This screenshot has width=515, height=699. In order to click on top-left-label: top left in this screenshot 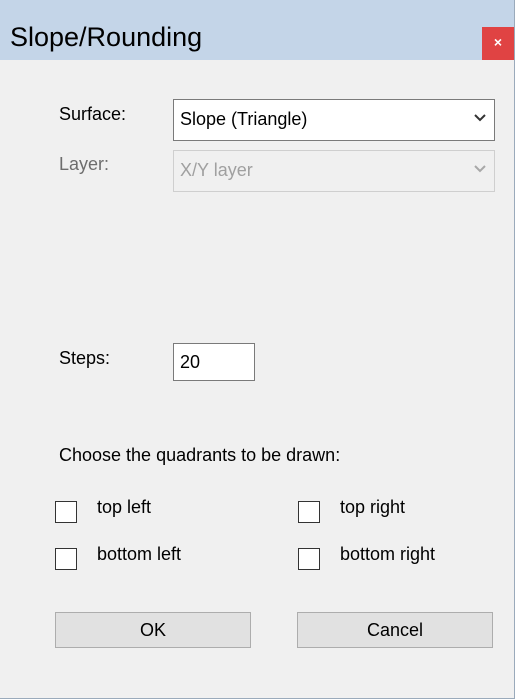, I will do `click(124, 507)`.